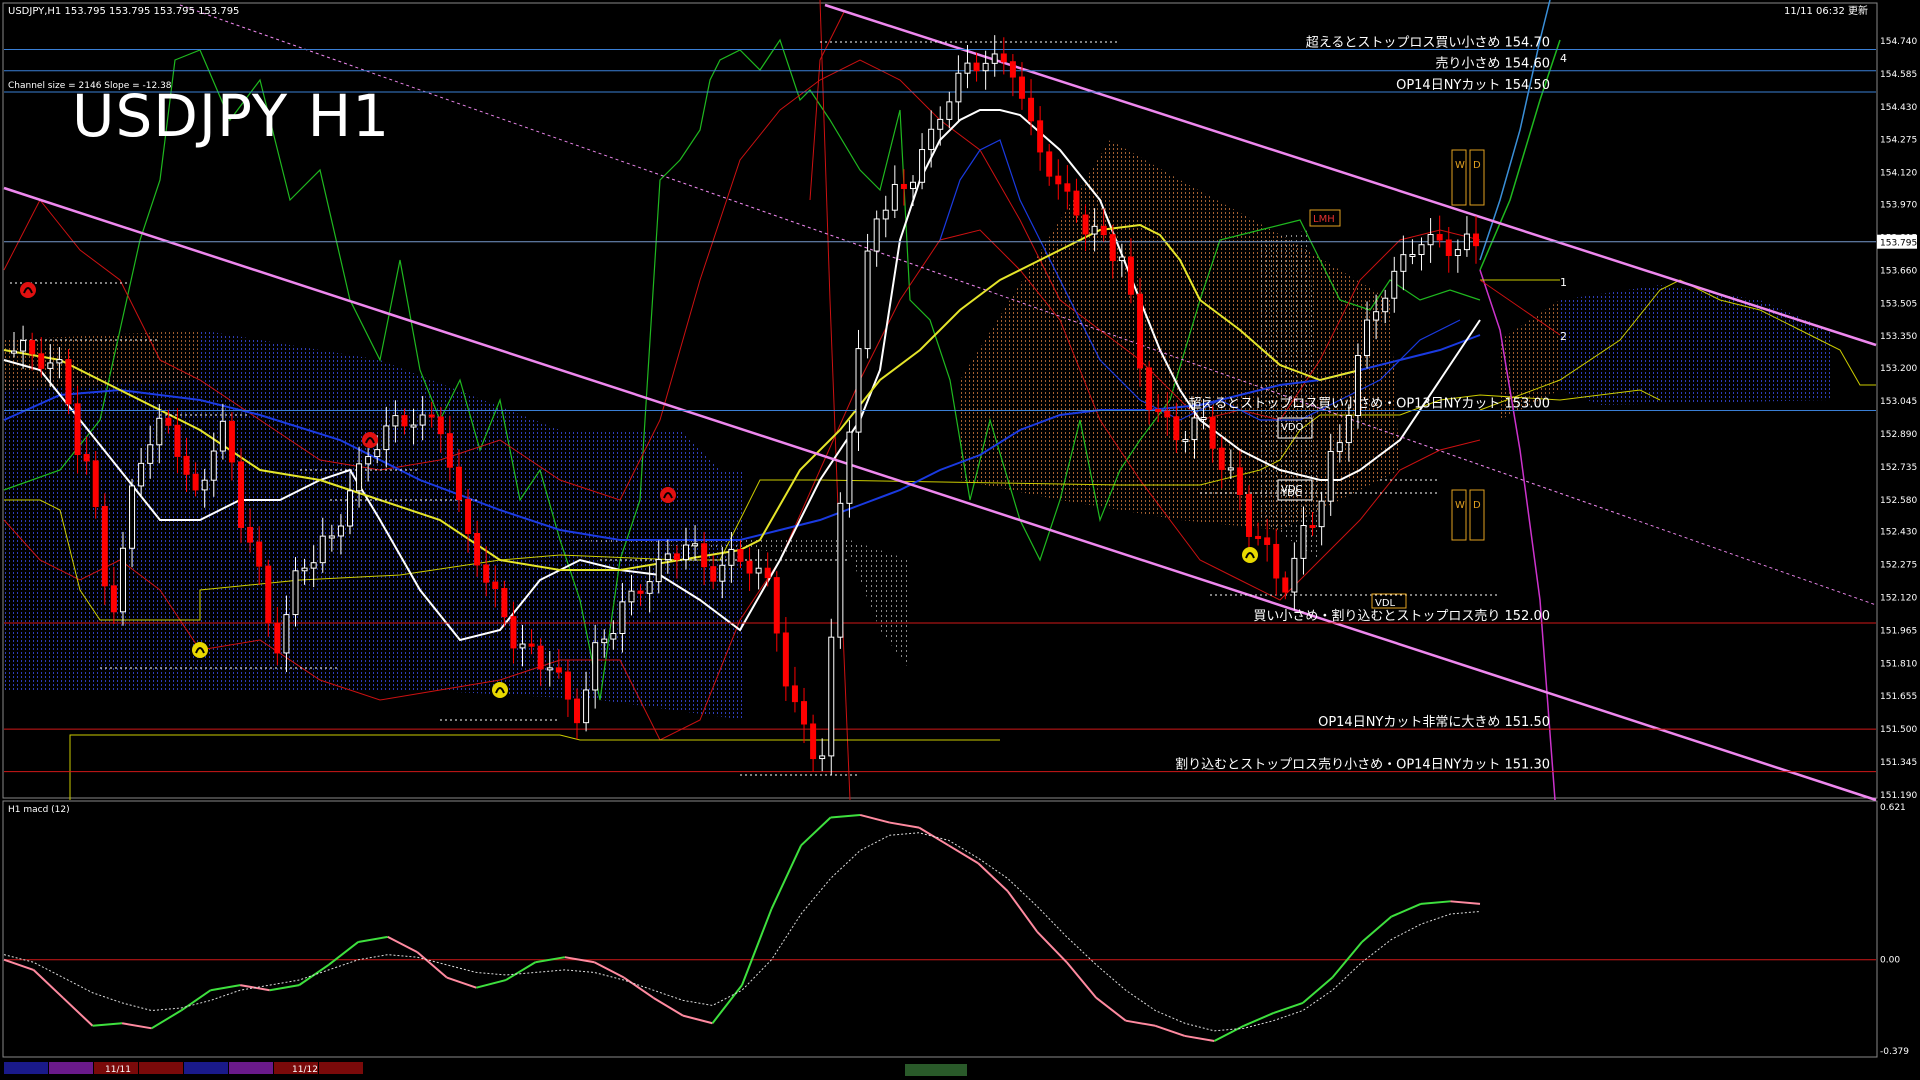 This screenshot has width=1920, height=1080. I want to click on chart-title: USDJPY H1, so click(231, 116).